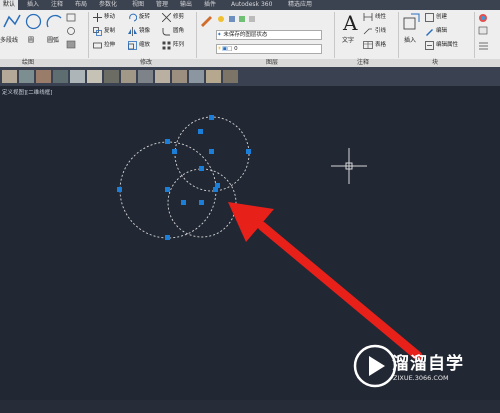 This screenshot has height=413, width=500. I want to click on layer-properties-icon, so click(207, 20).